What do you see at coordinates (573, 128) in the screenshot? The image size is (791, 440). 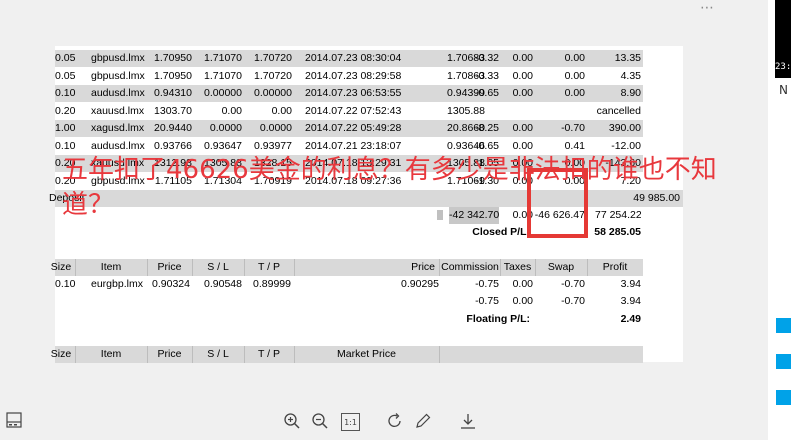 I see `trade-swap: -0.70` at bounding box center [573, 128].